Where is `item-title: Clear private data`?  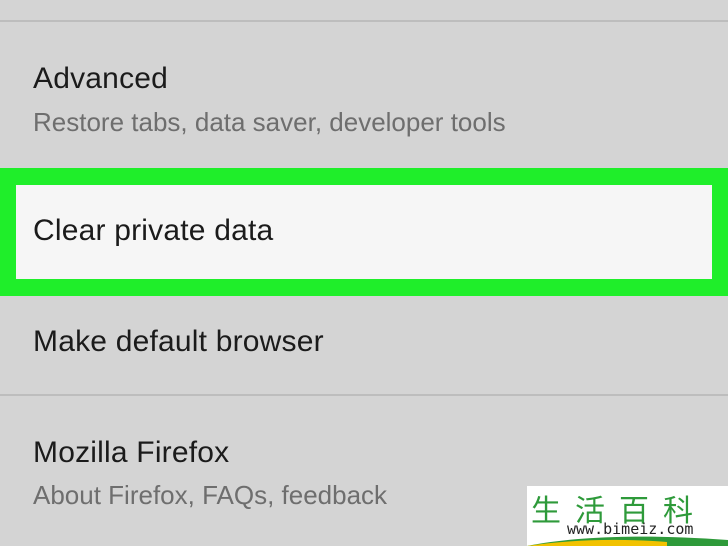
item-title: Clear private data is located at coordinates (153, 230).